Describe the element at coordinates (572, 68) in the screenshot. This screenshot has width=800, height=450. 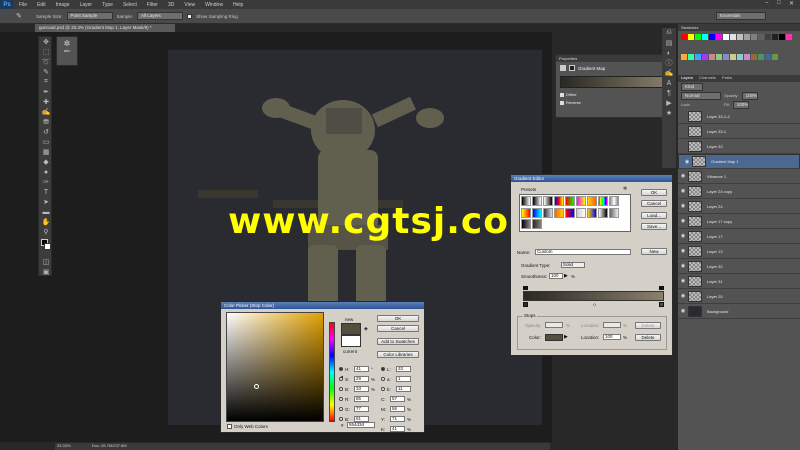
I see `mask-icon` at that location.